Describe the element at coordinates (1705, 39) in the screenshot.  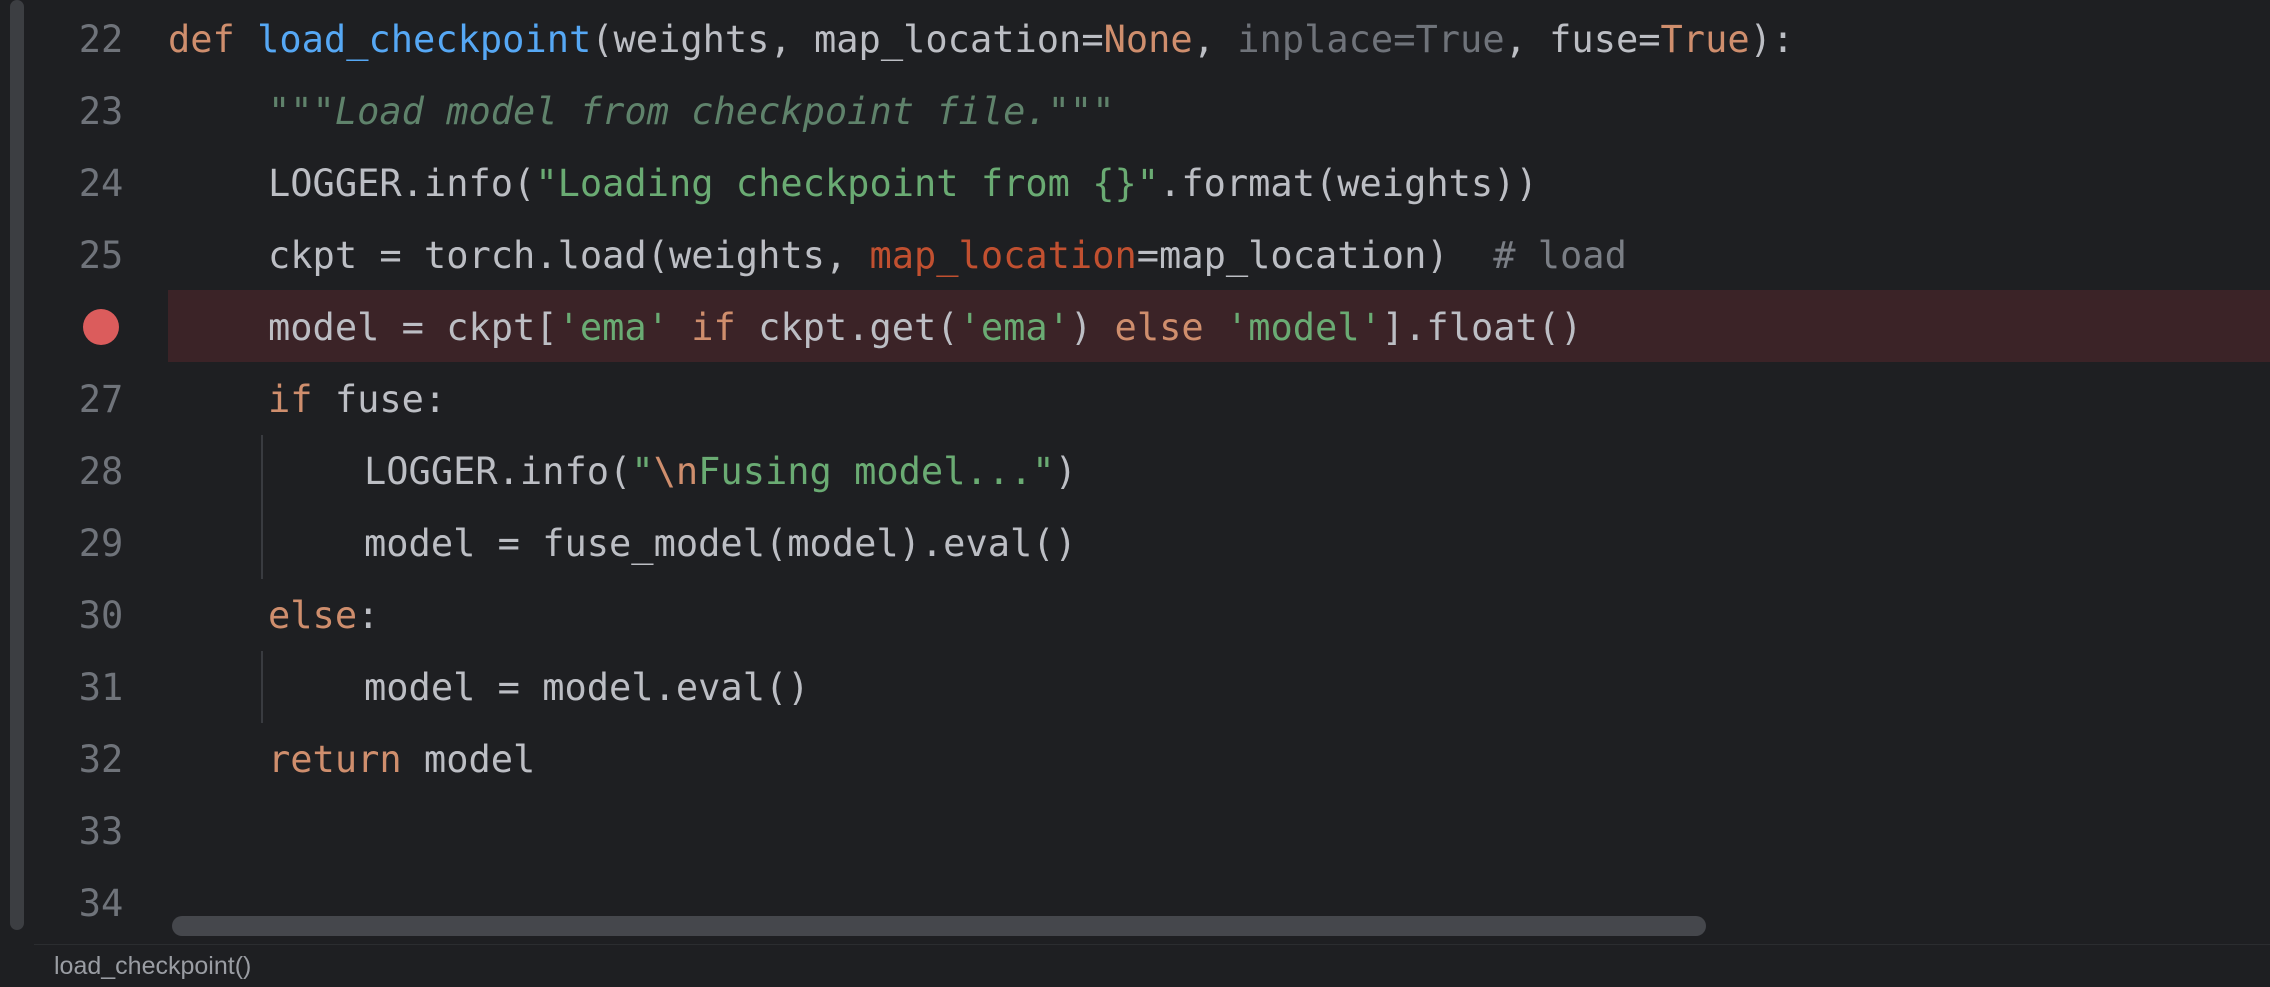
I see `code-token: True` at that location.